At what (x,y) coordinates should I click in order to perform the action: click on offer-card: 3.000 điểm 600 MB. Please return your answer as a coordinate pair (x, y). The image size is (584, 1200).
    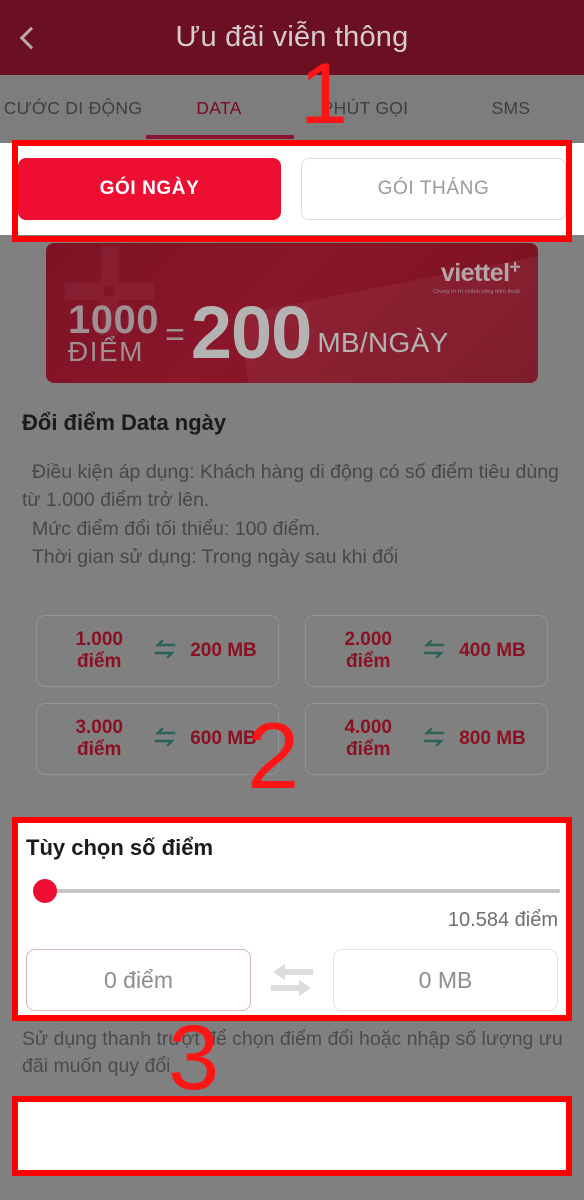
    Looking at the image, I should click on (157, 739).